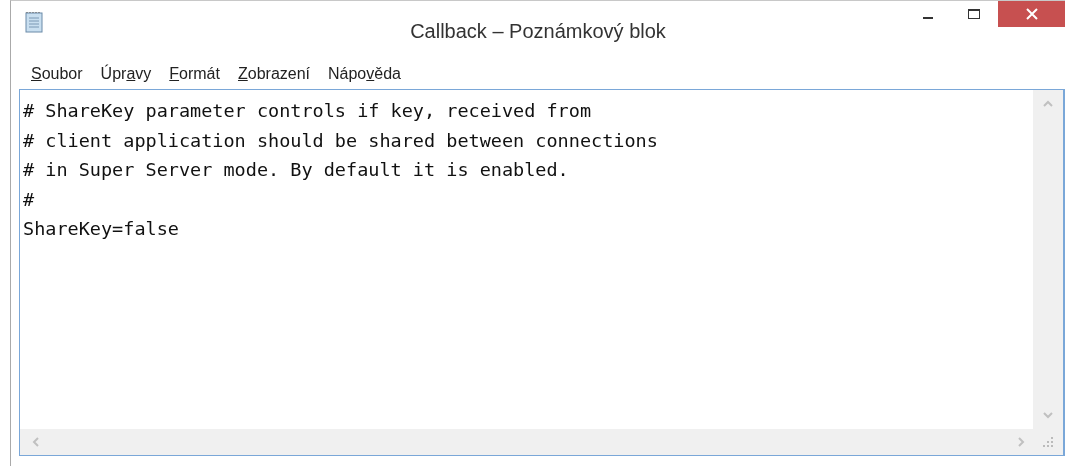  I want to click on menu-item: Úpravy, so click(126, 74).